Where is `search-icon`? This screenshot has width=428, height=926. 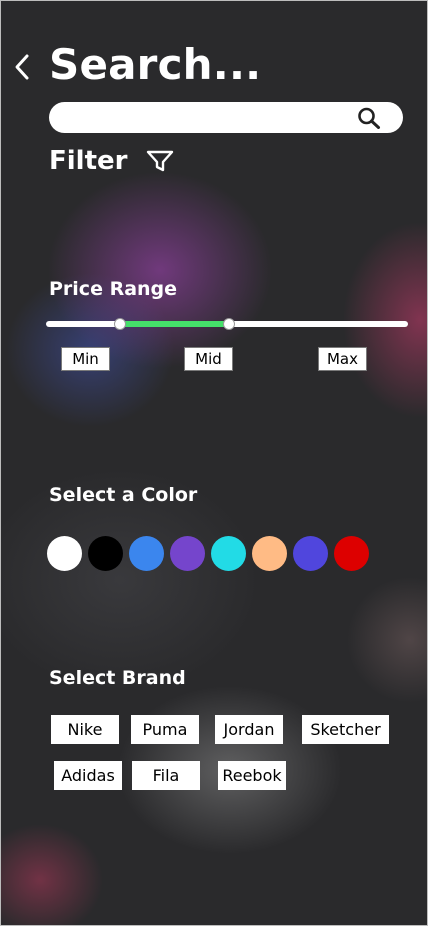
search-icon is located at coordinates (369, 118).